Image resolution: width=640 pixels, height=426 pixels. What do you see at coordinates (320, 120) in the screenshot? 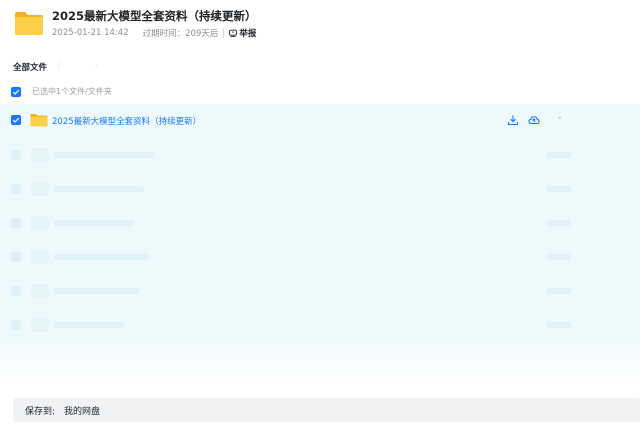
I see `file-row: 2025最新大模型全套资料（持续更新） -` at bounding box center [320, 120].